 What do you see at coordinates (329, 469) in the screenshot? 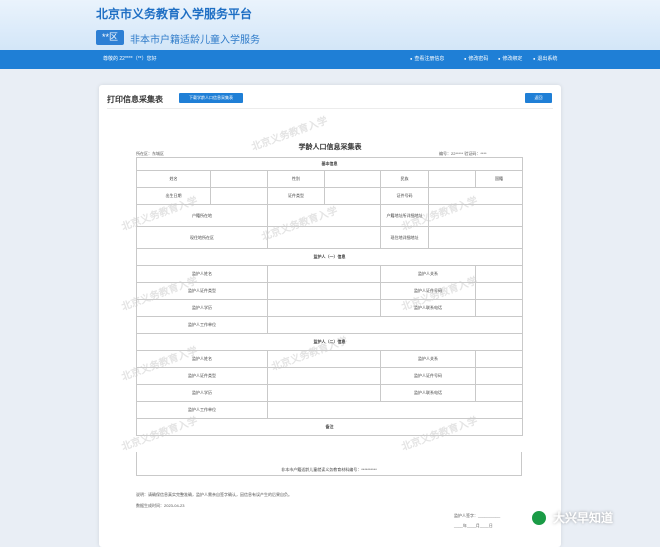
I see `material-number: 非本市户籍适龄儿童就读义务教育材料编号：**********` at bounding box center [329, 469].